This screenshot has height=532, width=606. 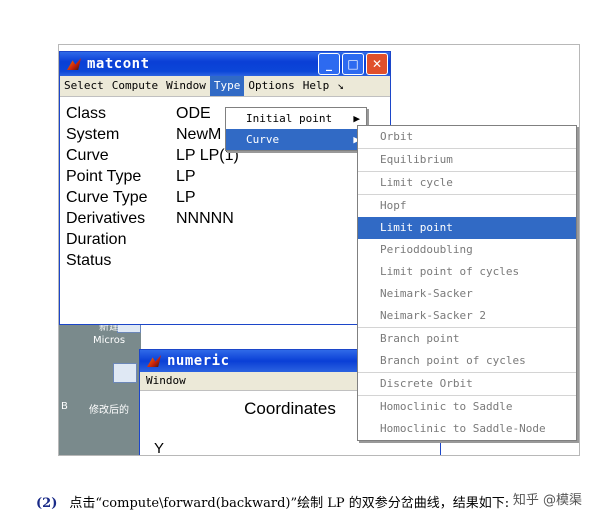 I want to click on curve-item-homoclinic-saddle-node: Homoclinic to Saddle-Node, so click(x=467, y=429).